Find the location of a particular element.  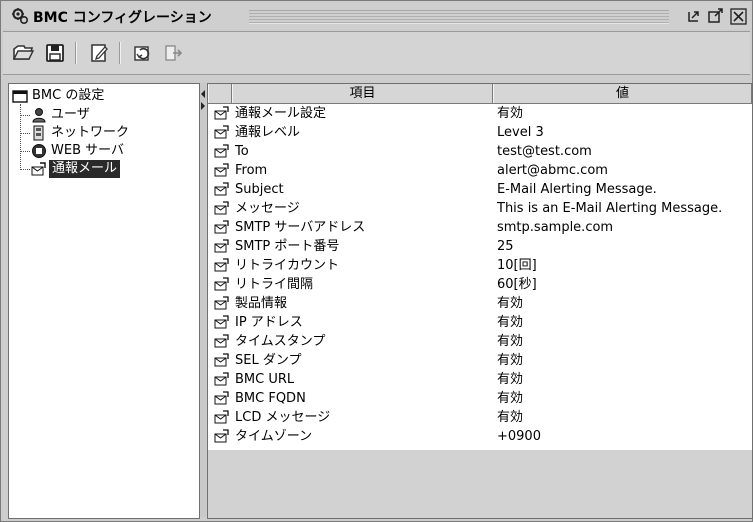

table-row: SEL ダンプ 有効 is located at coordinates (480, 360).